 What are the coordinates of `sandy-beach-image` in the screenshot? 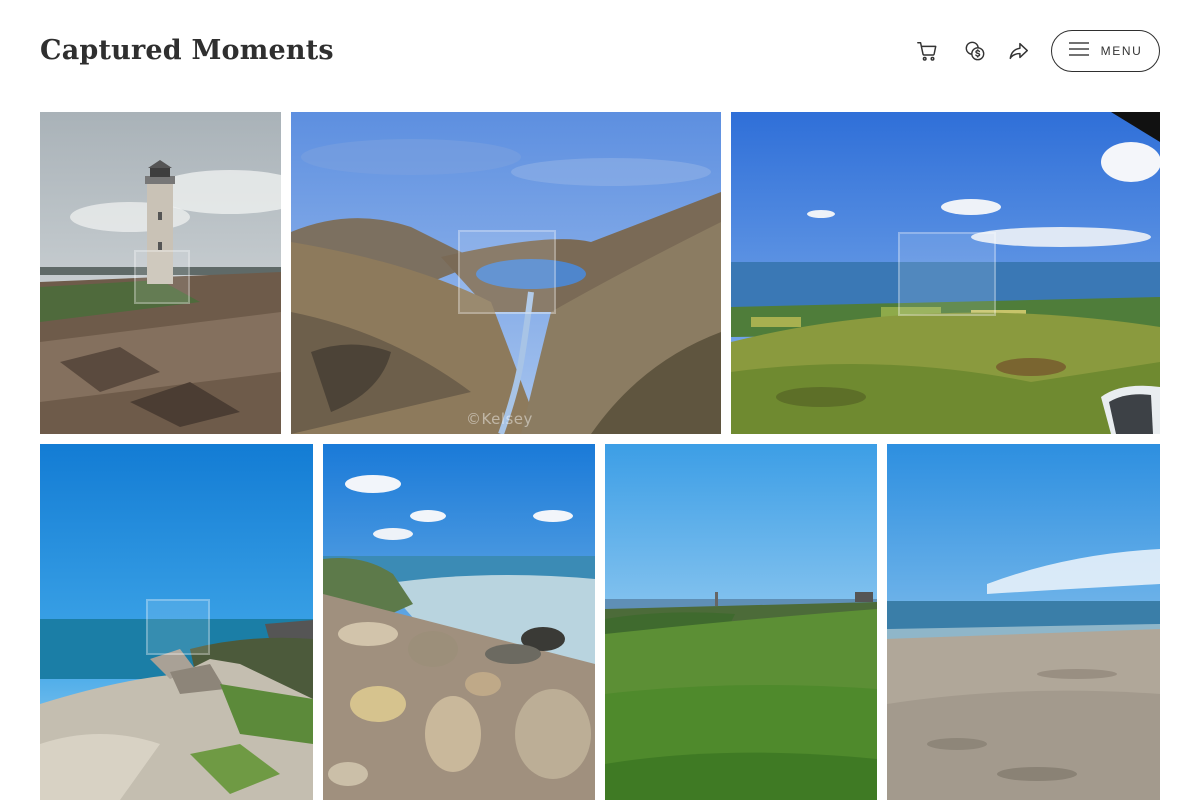 It's located at (1023, 622).